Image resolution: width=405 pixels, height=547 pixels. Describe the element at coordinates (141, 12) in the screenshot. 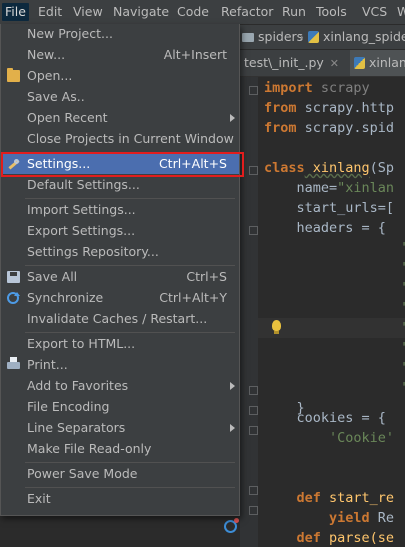

I see `menu-navigate: Navigate` at that location.